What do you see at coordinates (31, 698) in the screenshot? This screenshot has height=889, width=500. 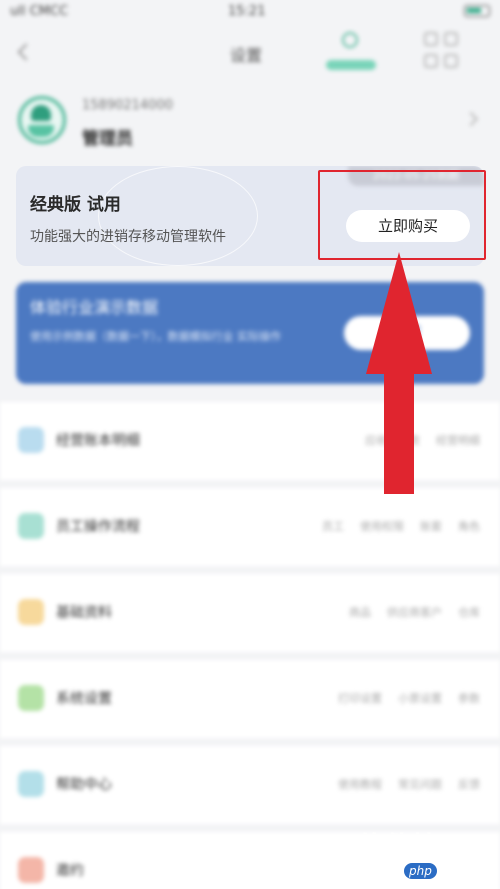 I see `settings-icon` at bounding box center [31, 698].